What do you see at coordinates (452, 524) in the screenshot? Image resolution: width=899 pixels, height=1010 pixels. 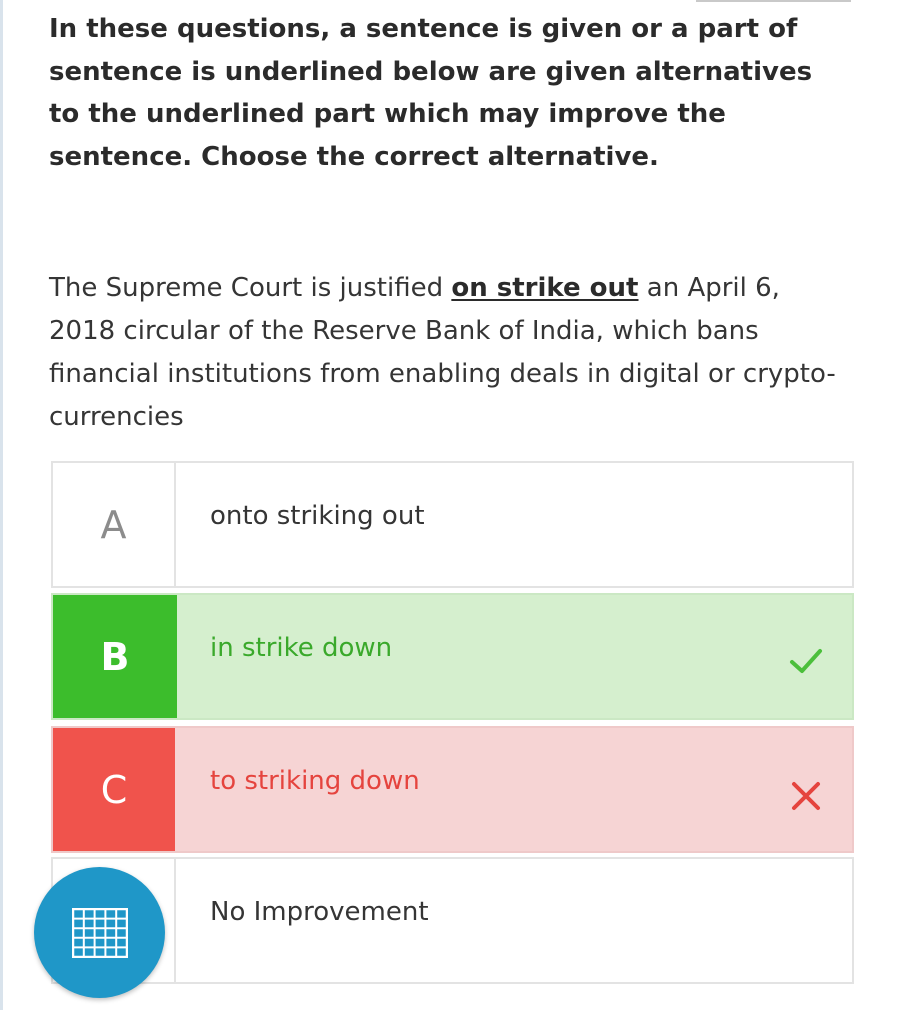 I see `option-a: A onto striking out` at bounding box center [452, 524].